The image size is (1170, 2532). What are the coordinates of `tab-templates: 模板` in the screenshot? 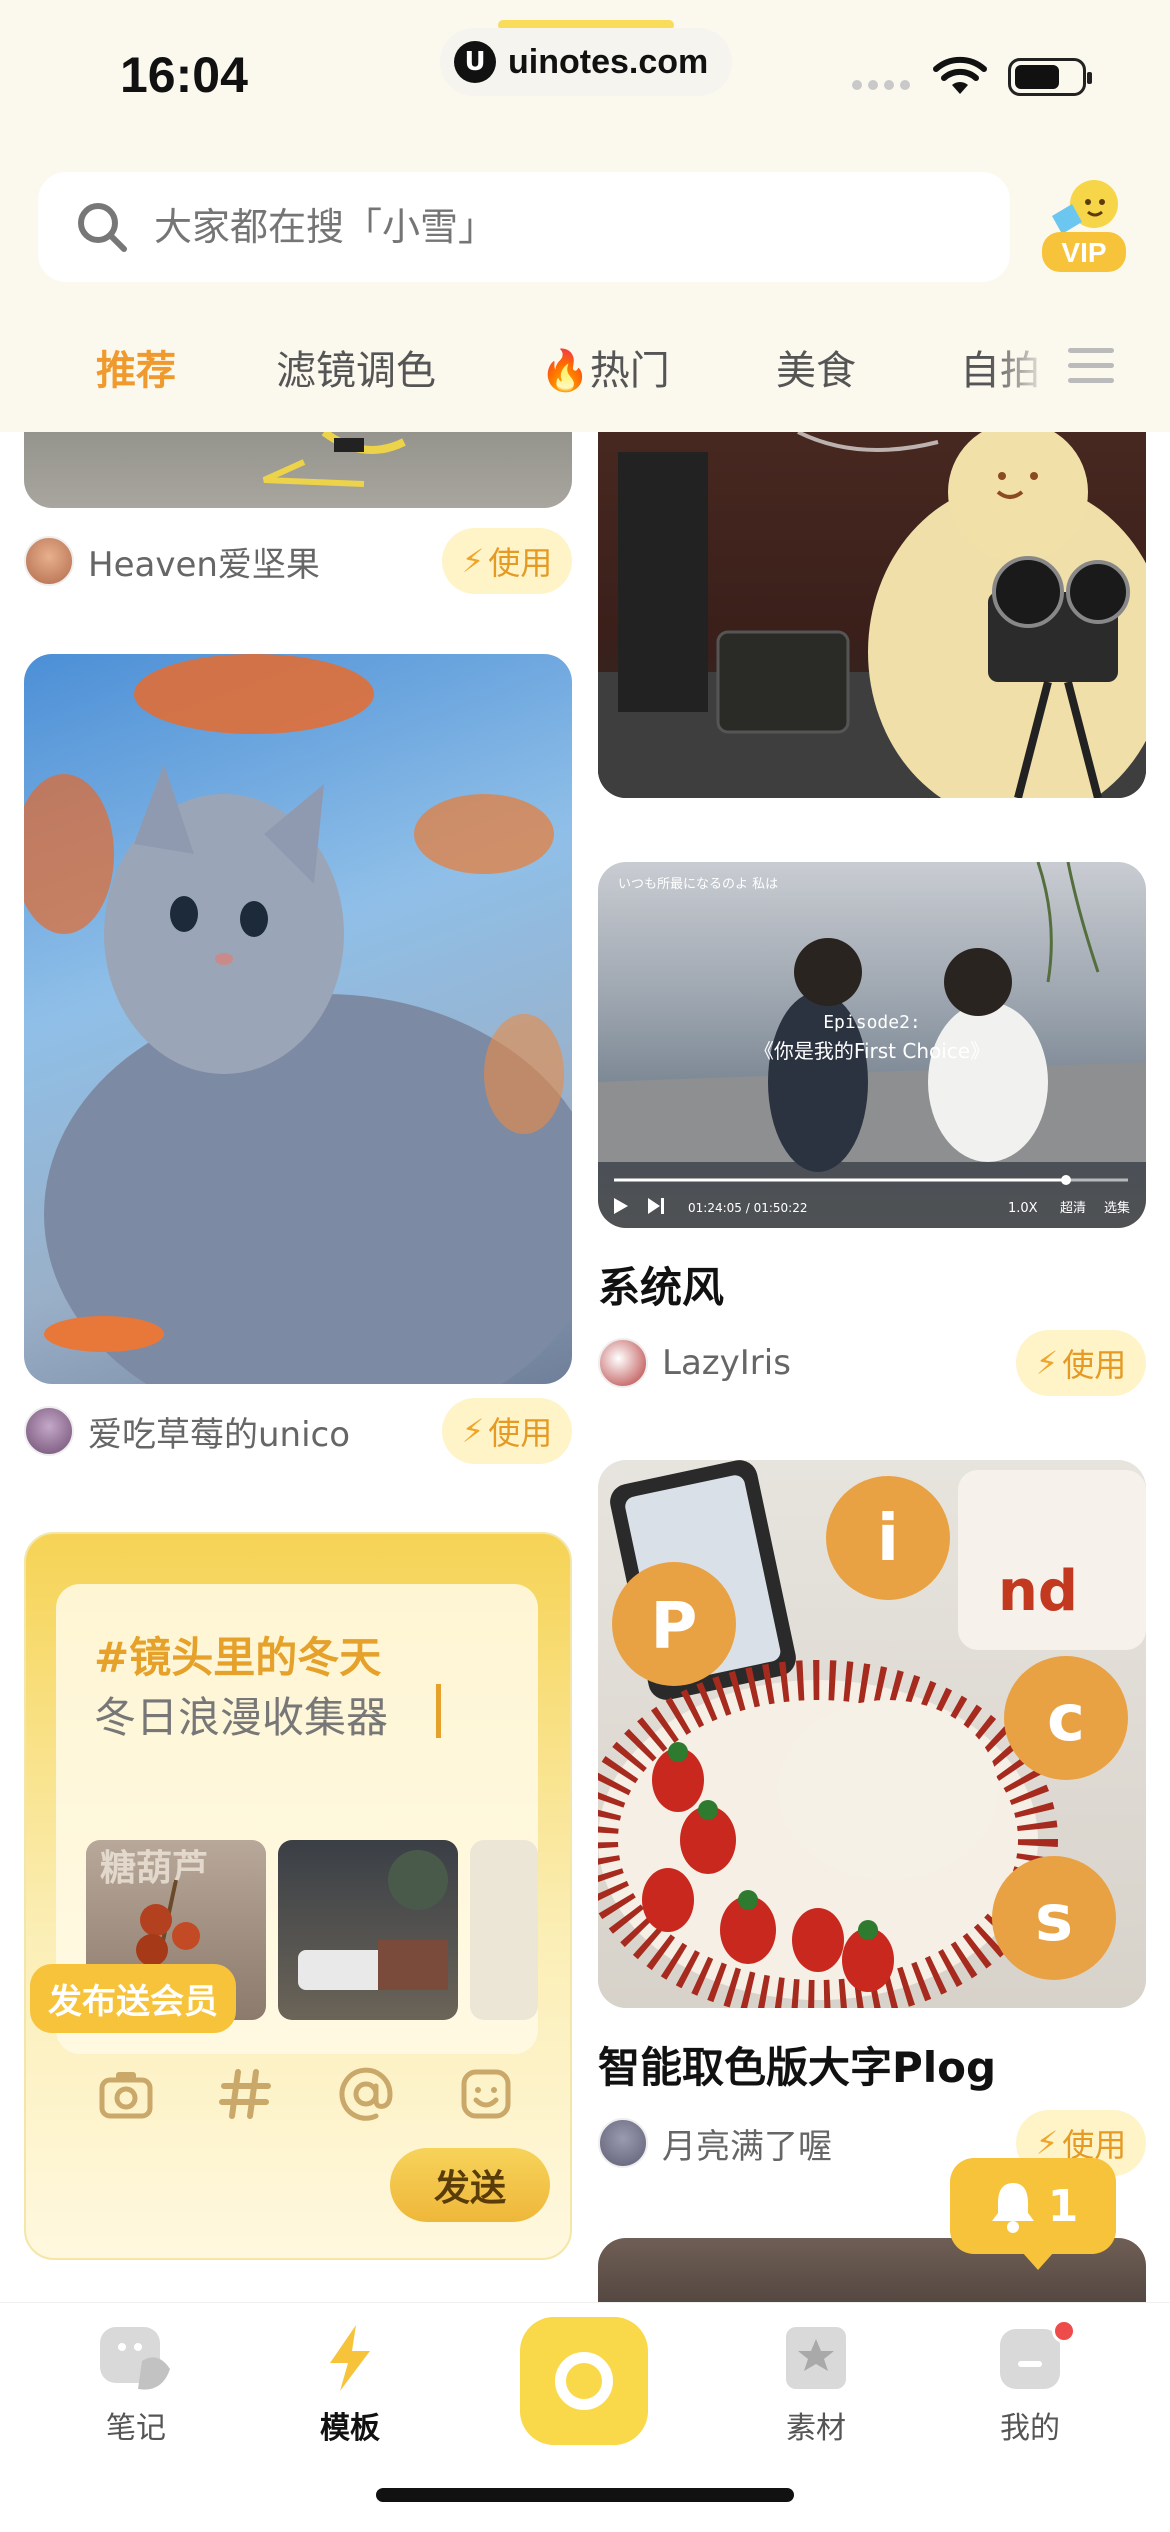 It's located at (350, 2384).